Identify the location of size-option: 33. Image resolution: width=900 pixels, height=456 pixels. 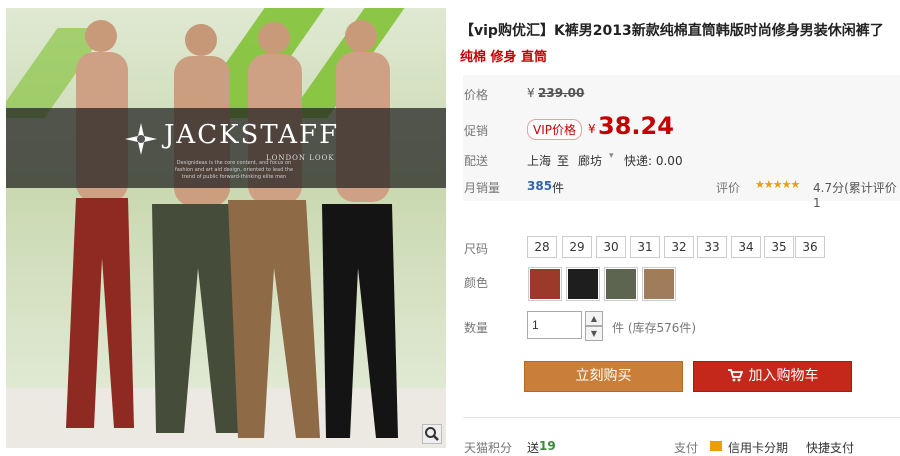
(712, 247).